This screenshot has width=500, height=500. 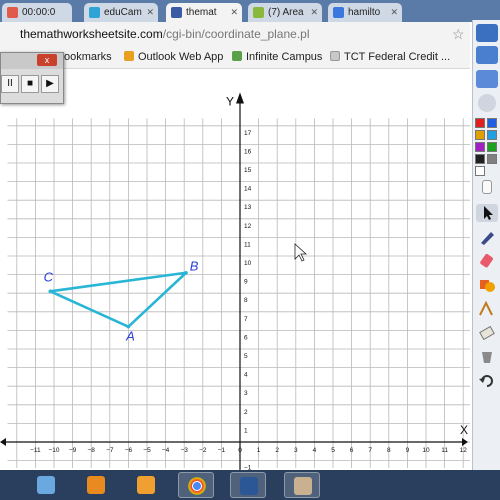 What do you see at coordinates (246, 412) in the screenshot?
I see `y-tick-label: 2` at bounding box center [246, 412].